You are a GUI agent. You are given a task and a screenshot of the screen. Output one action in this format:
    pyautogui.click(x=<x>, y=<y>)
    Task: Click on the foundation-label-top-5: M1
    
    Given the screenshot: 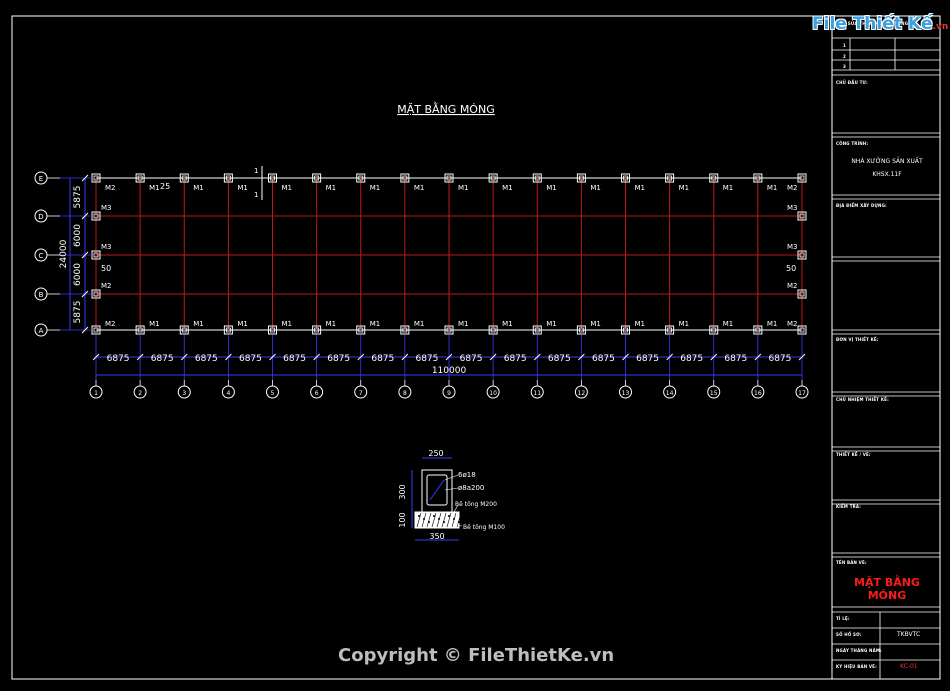 What is the action you would take?
    pyautogui.click(x=287, y=188)
    